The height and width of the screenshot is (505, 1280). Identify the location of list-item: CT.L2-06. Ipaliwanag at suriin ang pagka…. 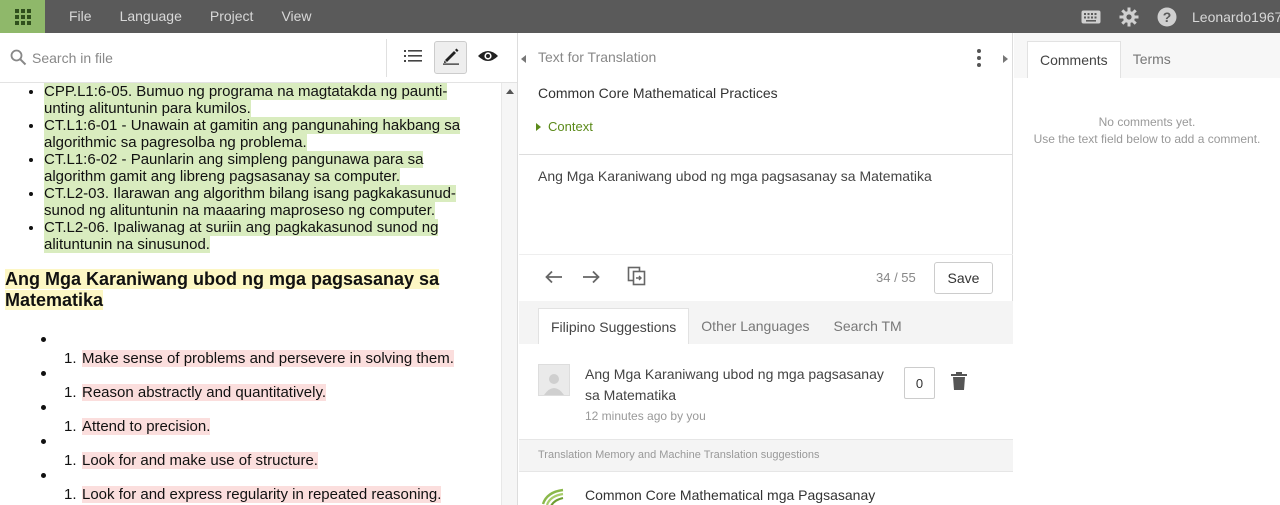
(257, 236).